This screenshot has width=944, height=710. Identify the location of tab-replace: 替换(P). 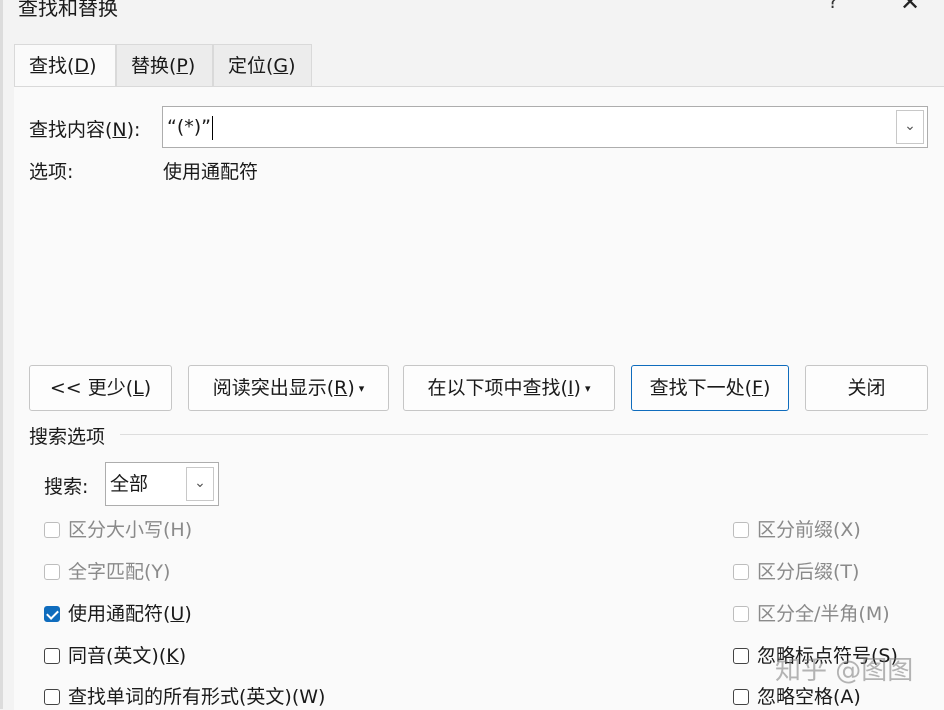
(164, 65).